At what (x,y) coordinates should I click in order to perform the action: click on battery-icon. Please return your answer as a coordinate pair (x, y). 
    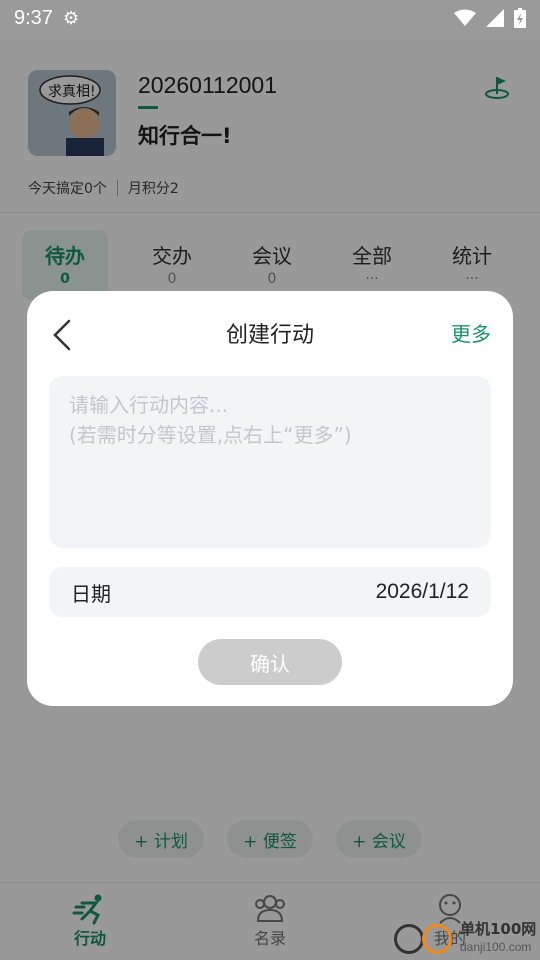
    Looking at the image, I should click on (520, 18).